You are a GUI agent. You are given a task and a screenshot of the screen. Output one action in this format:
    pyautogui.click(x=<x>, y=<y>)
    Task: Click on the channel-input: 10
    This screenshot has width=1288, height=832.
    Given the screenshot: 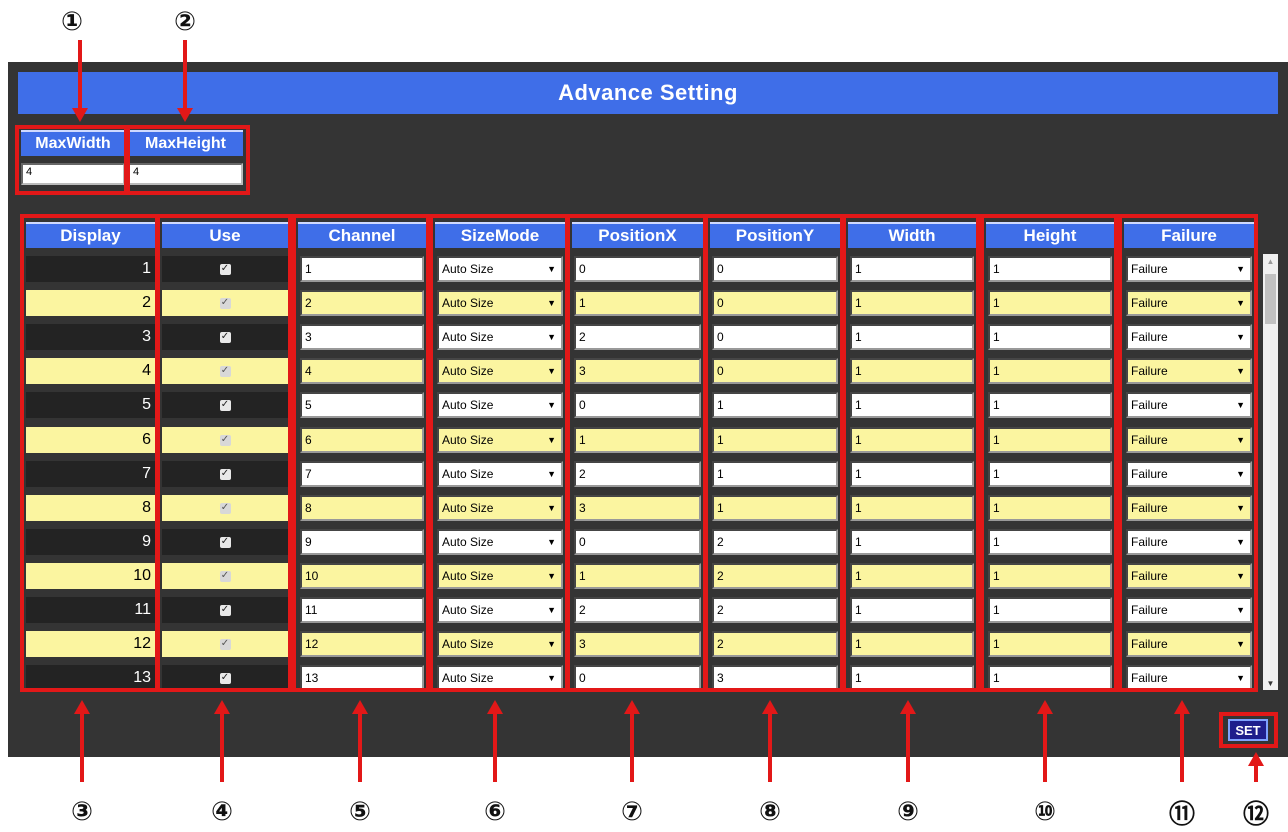 What is the action you would take?
    pyautogui.click(x=362, y=576)
    